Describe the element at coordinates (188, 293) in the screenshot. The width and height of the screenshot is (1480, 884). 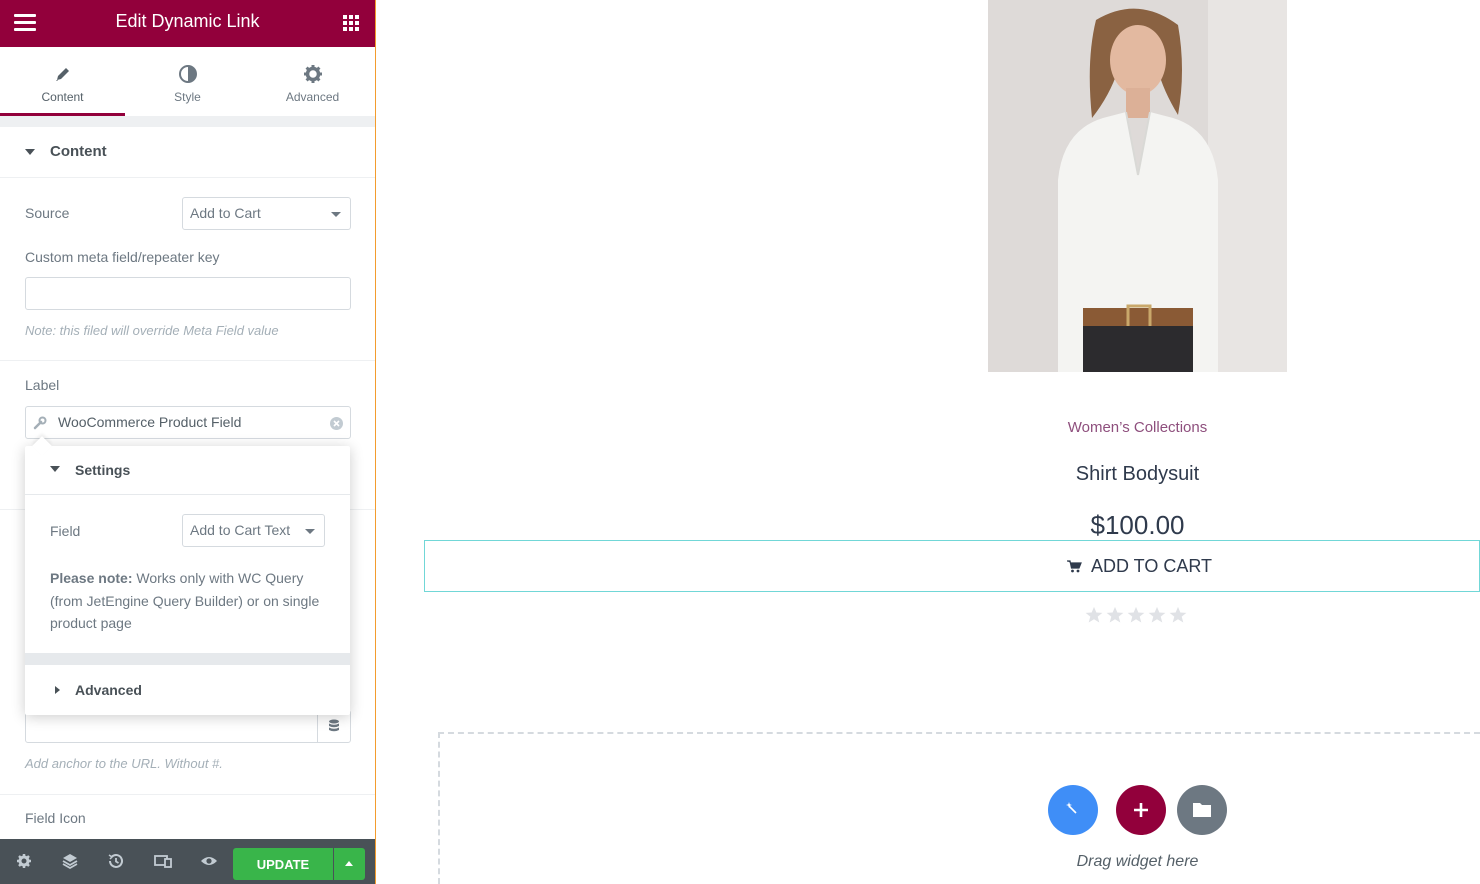
I see `meta-key-input` at that location.